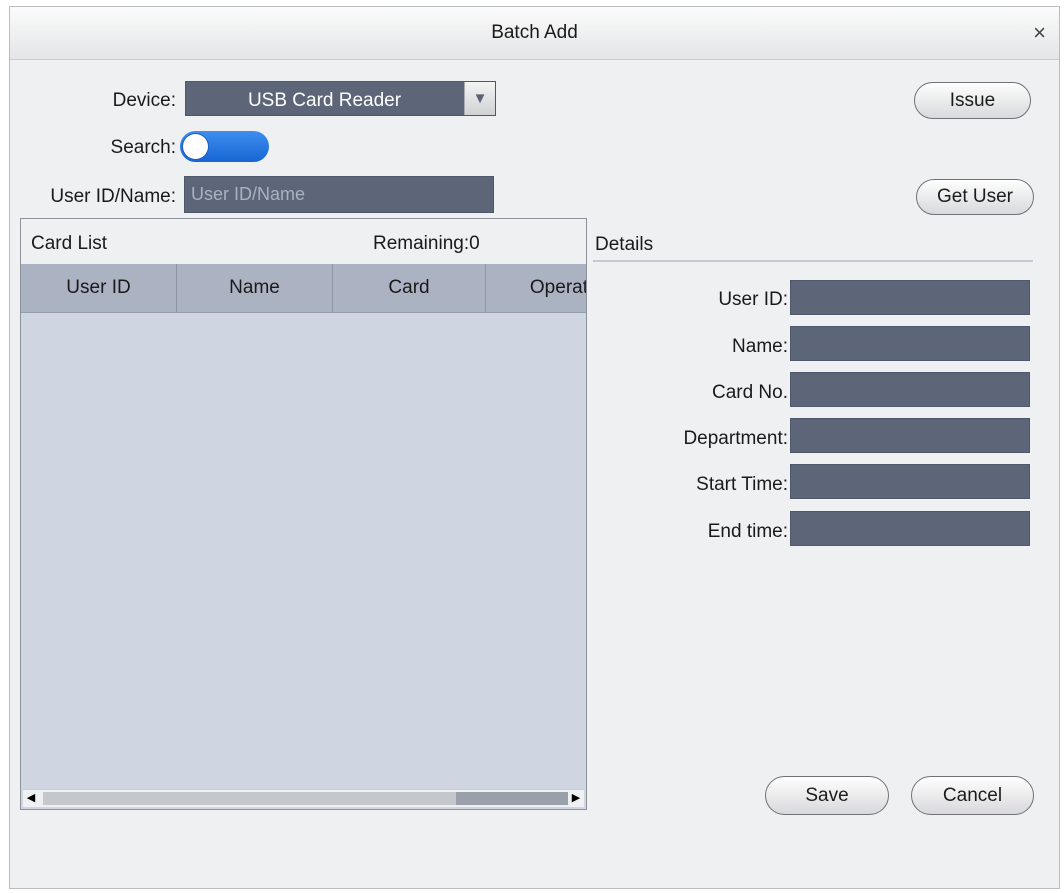  Describe the element at coordinates (910, 389) in the screenshot. I see `detail-field-card-no` at that location.